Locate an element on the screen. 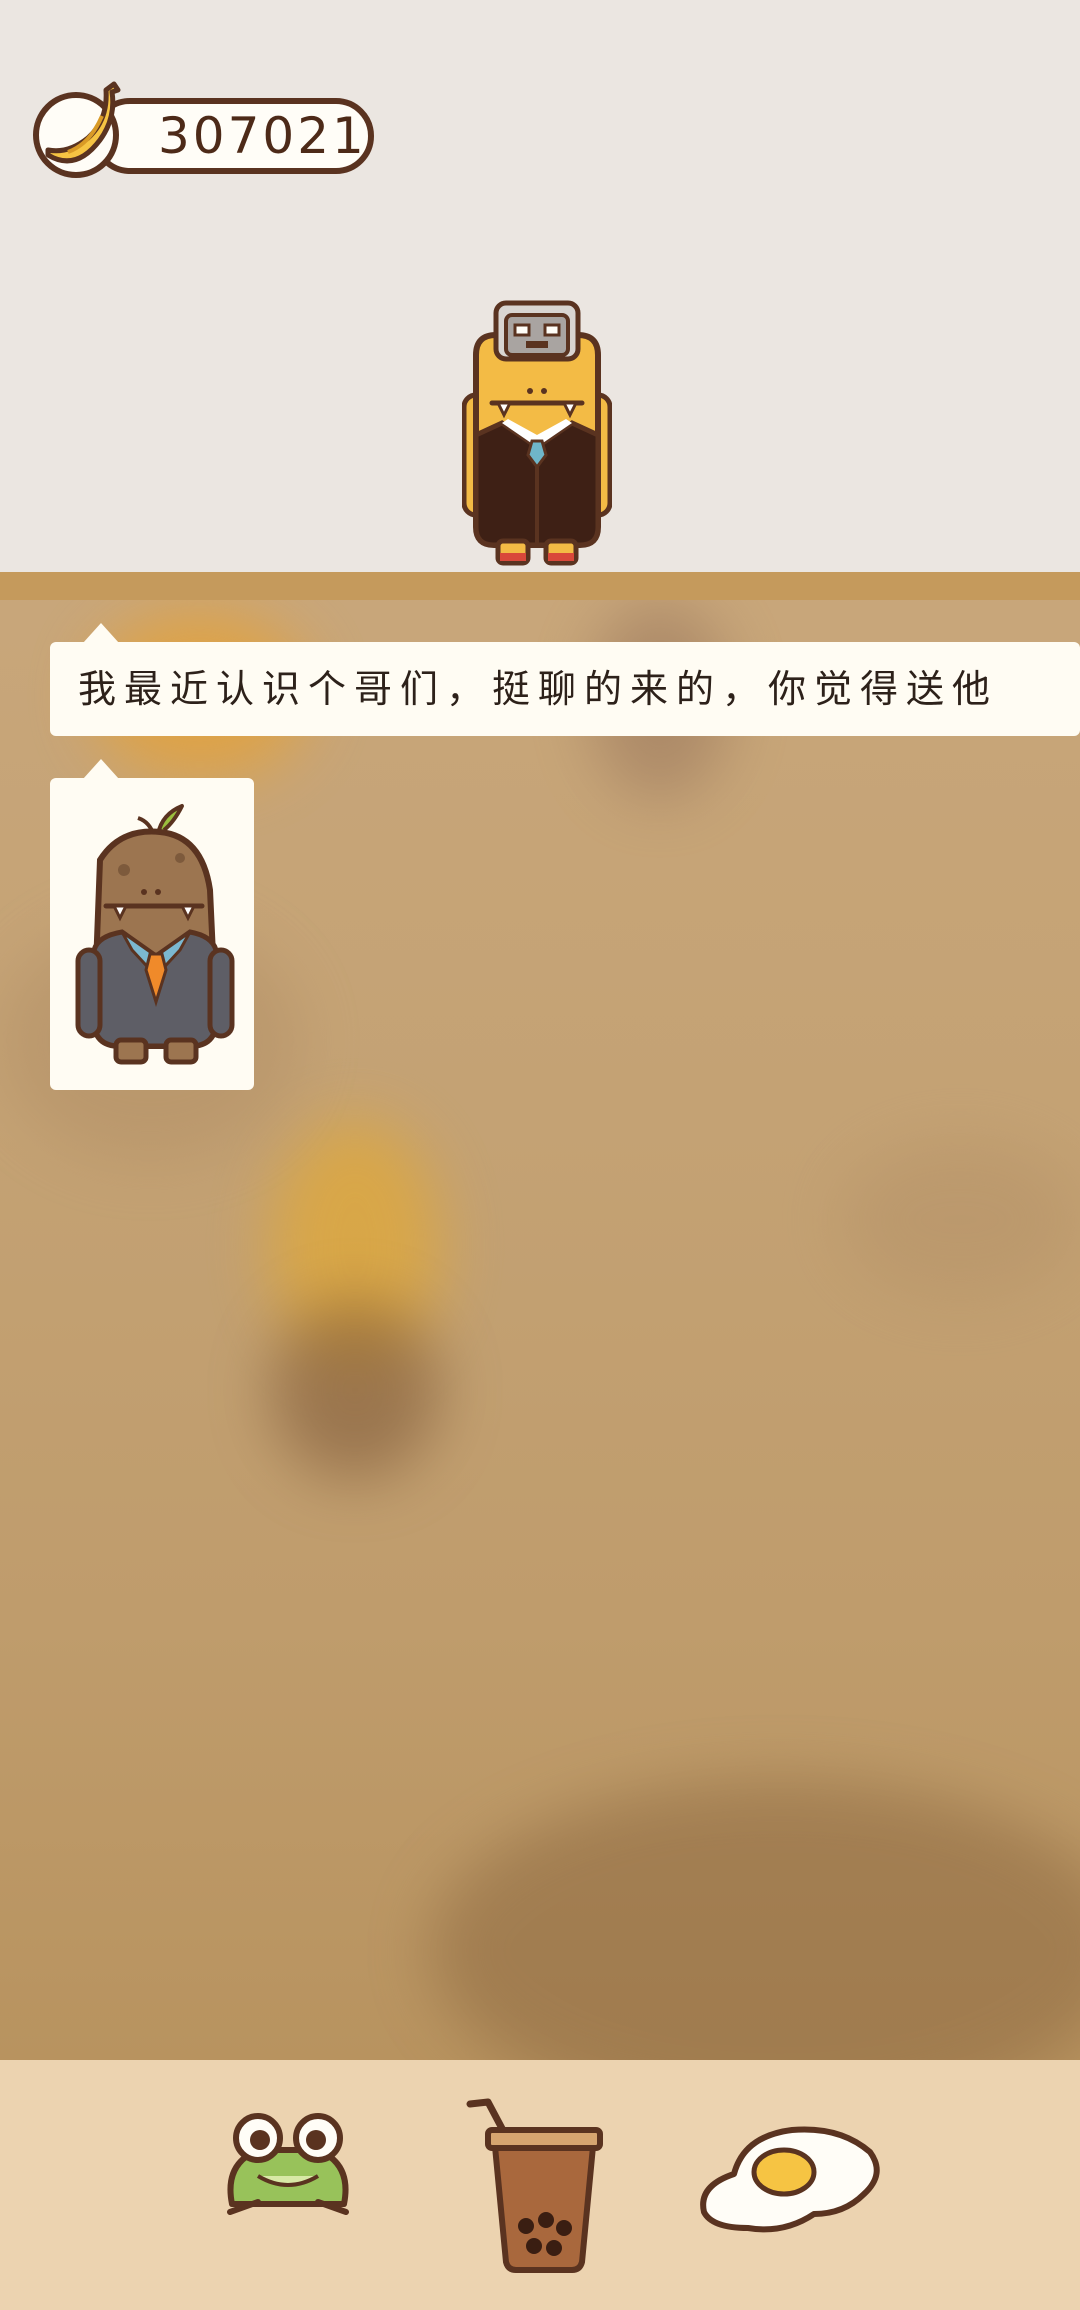  blurred-character is located at coordinates (355, 1390).